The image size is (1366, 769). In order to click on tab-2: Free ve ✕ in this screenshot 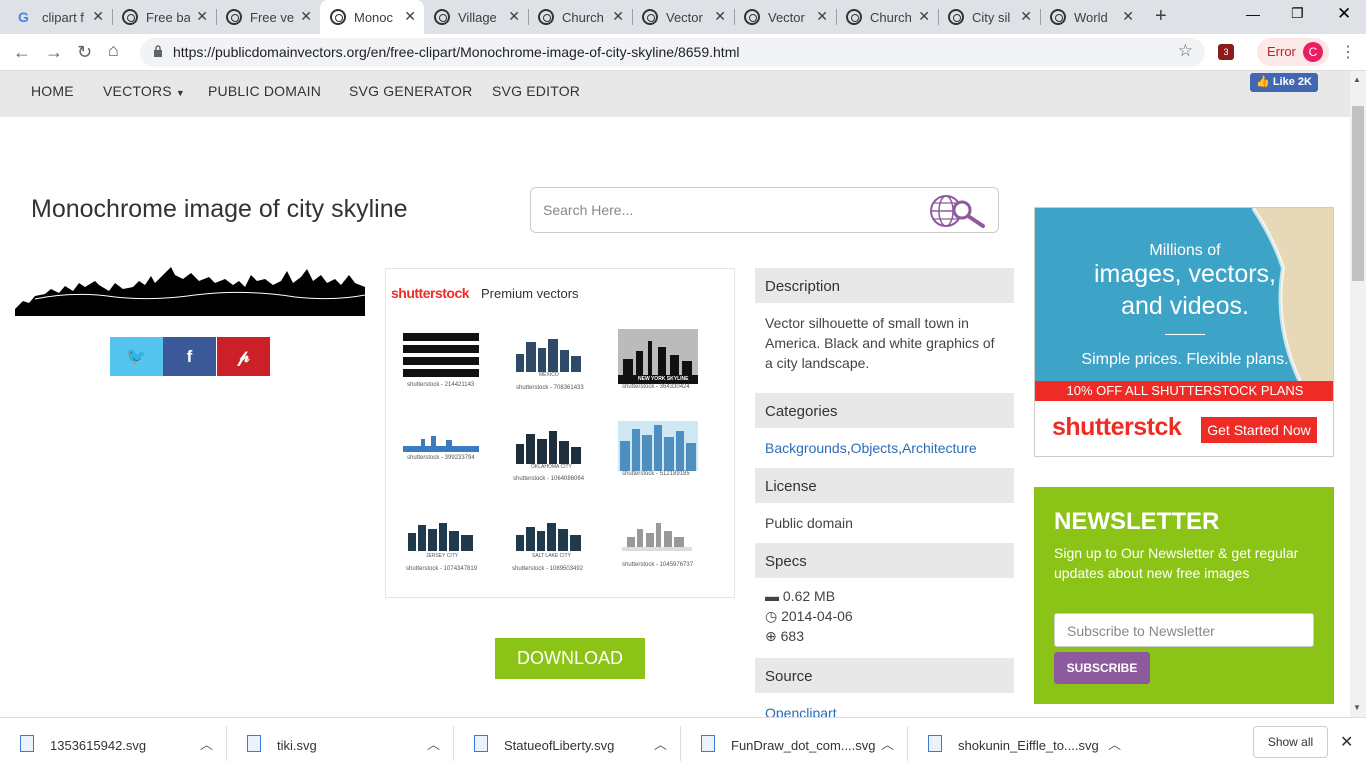, I will do `click(268, 17)`.